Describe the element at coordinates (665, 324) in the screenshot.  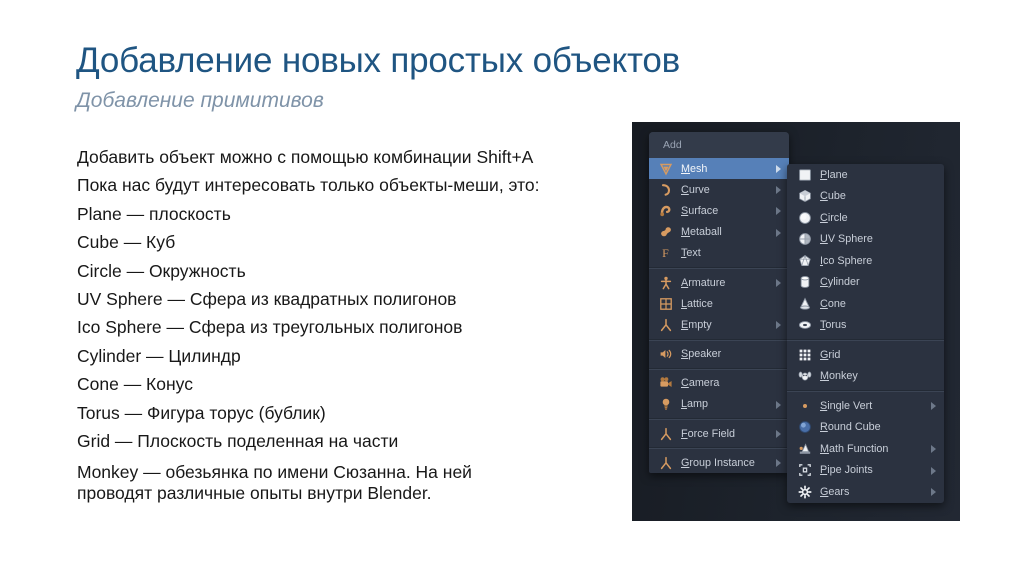
I see `empty-axes-icon` at that location.